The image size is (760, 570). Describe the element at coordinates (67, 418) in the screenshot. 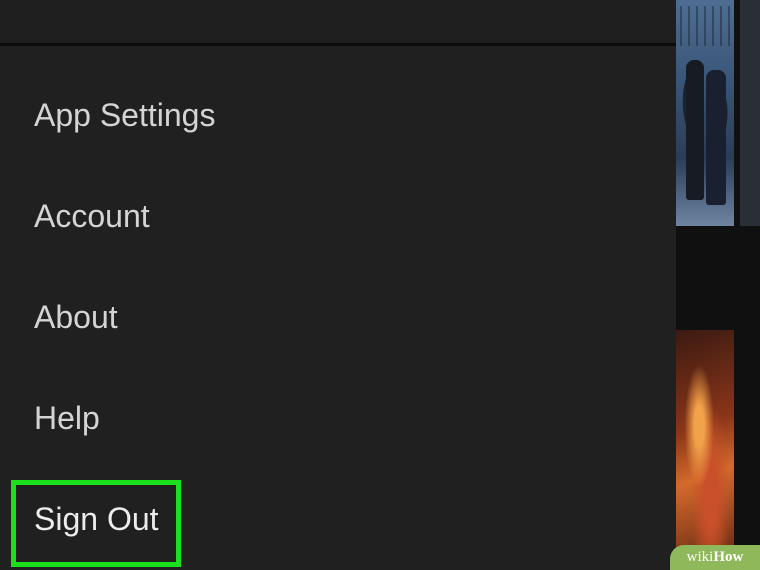

I see `menu-item-help: Help` at that location.